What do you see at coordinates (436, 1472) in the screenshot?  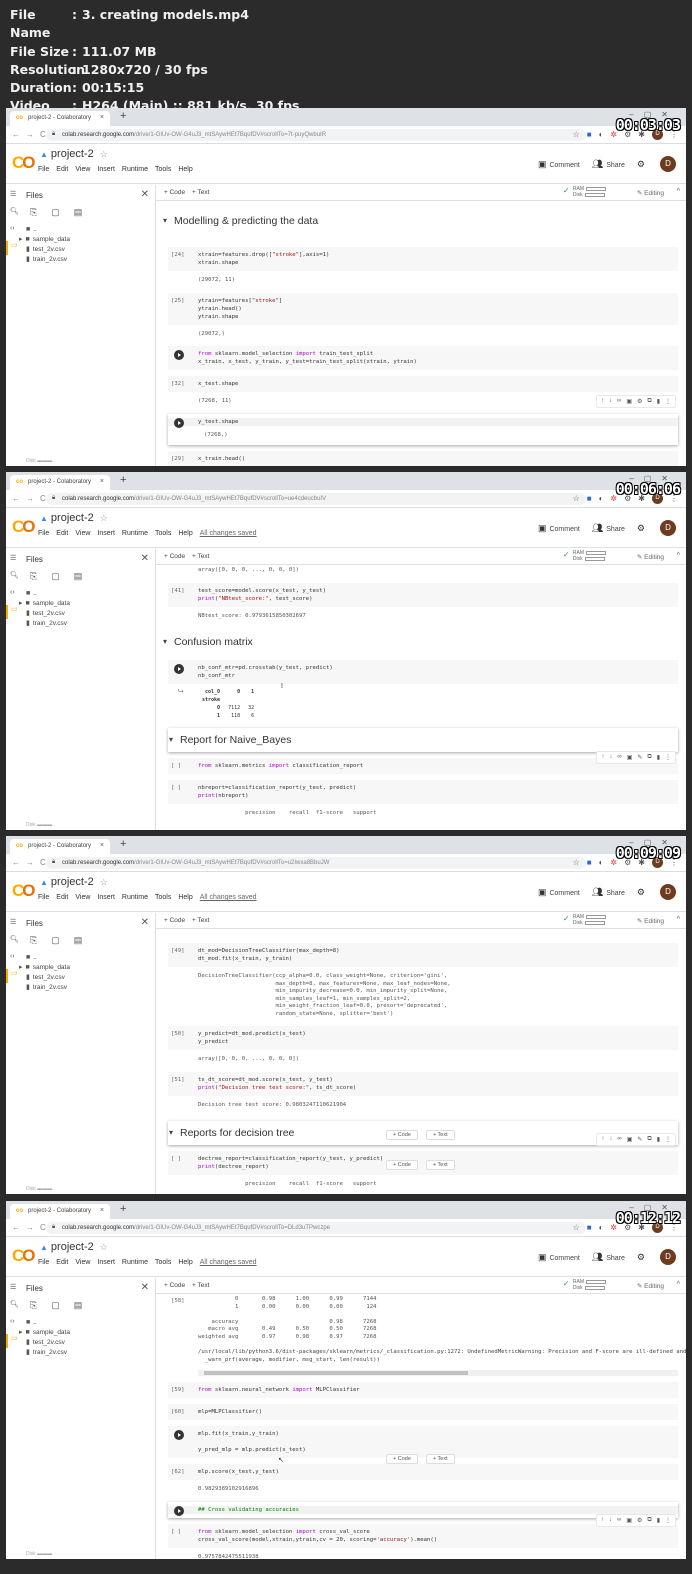 I see `code-editor: mlp.score(x_test,y_test)` at bounding box center [436, 1472].